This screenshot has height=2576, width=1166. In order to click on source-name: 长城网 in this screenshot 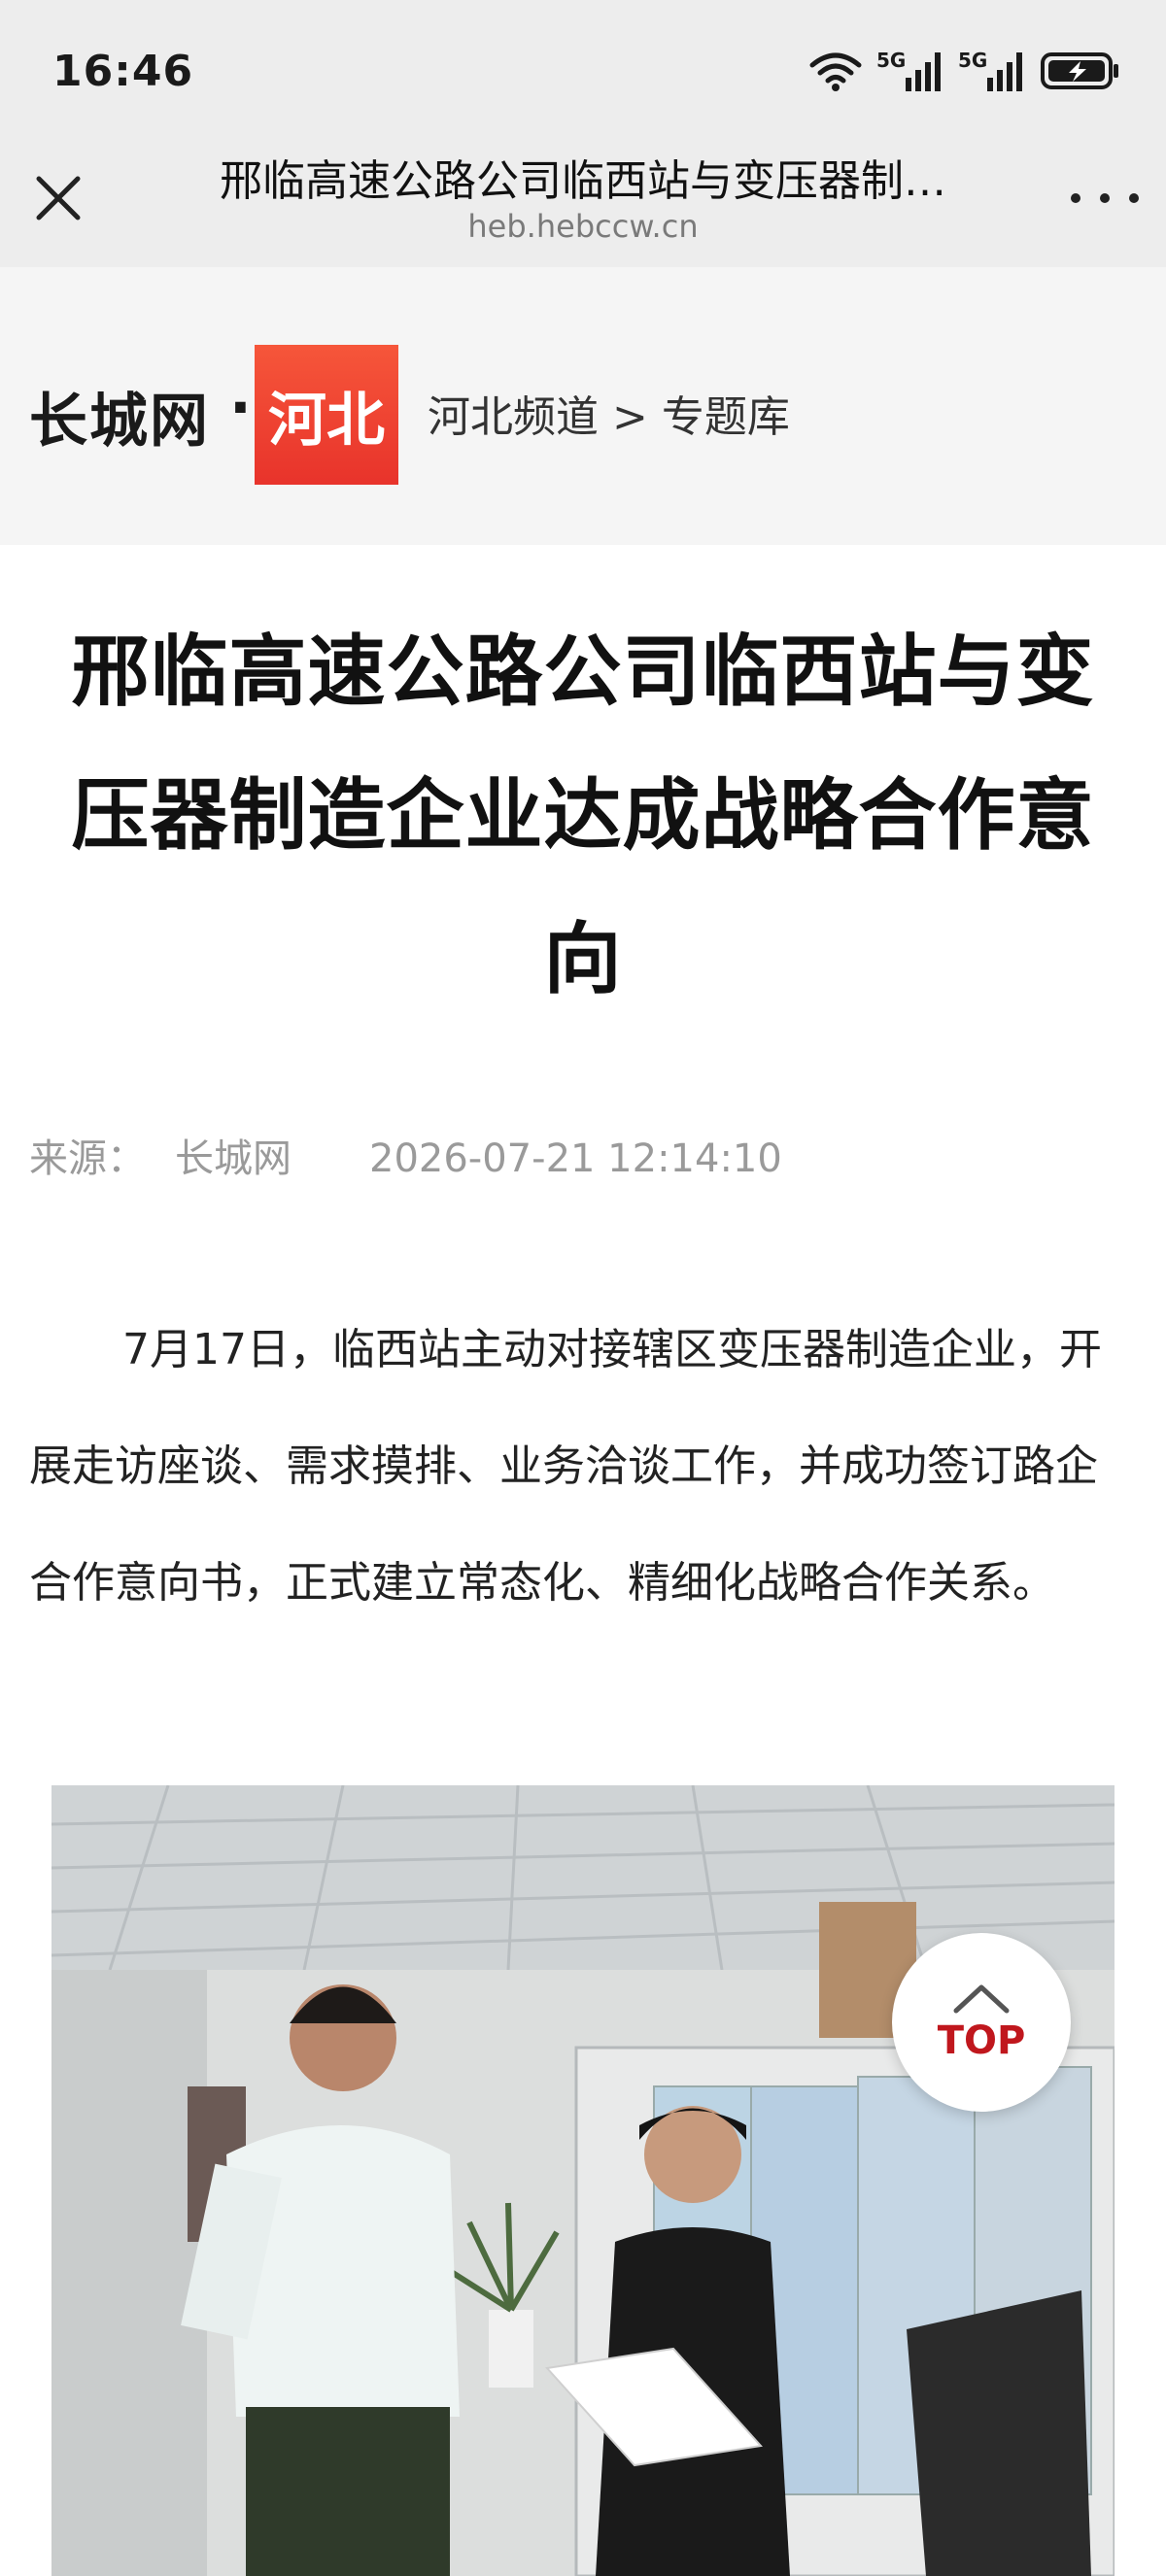, I will do `click(233, 1158)`.